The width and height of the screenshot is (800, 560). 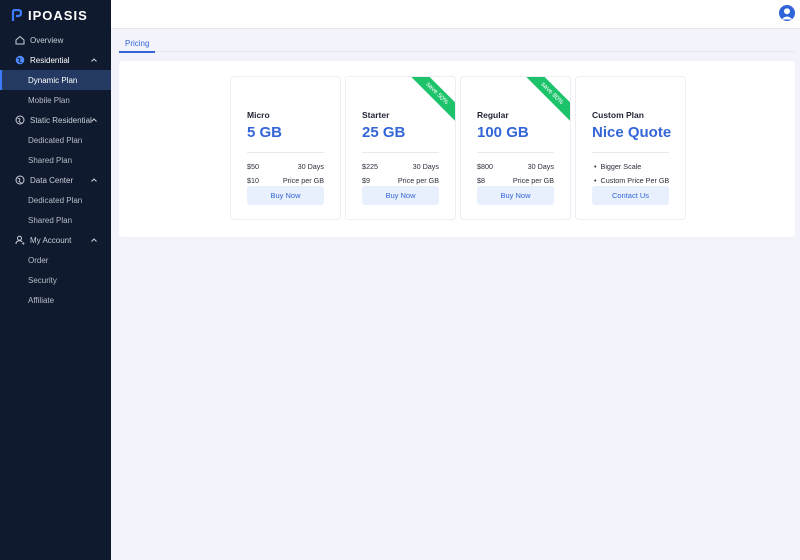 I want to click on sidebar-item-static-dedicated-plan: Dedicated Plan, so click(x=55, y=140).